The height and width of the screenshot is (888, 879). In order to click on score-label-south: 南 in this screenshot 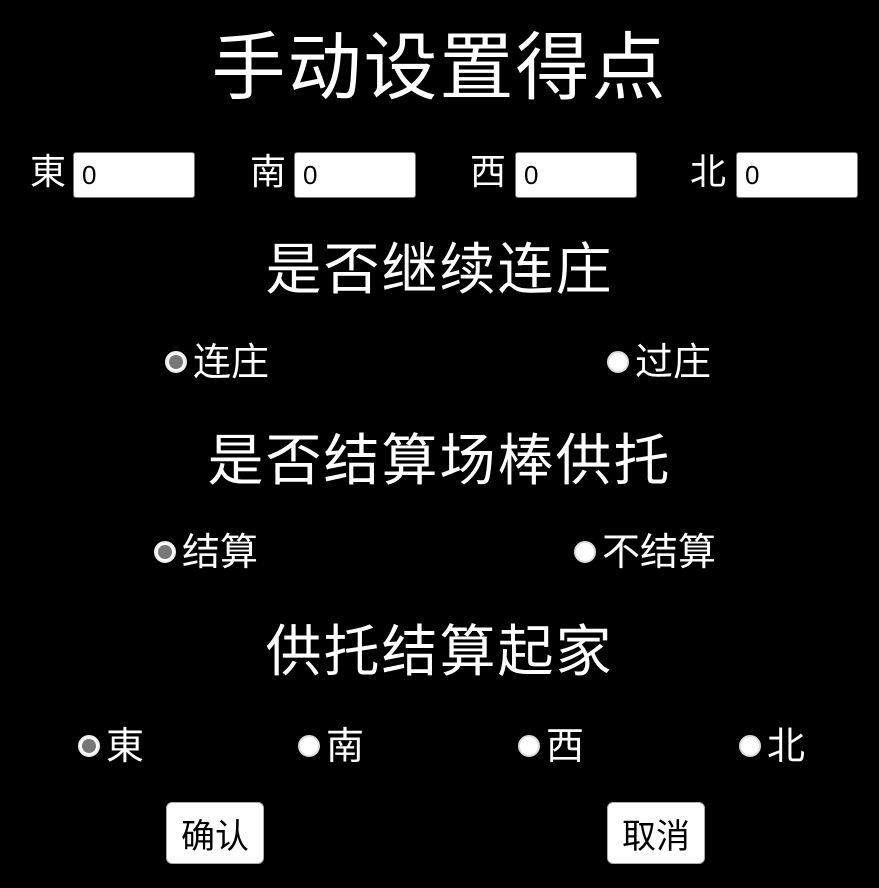, I will do `click(268, 172)`.